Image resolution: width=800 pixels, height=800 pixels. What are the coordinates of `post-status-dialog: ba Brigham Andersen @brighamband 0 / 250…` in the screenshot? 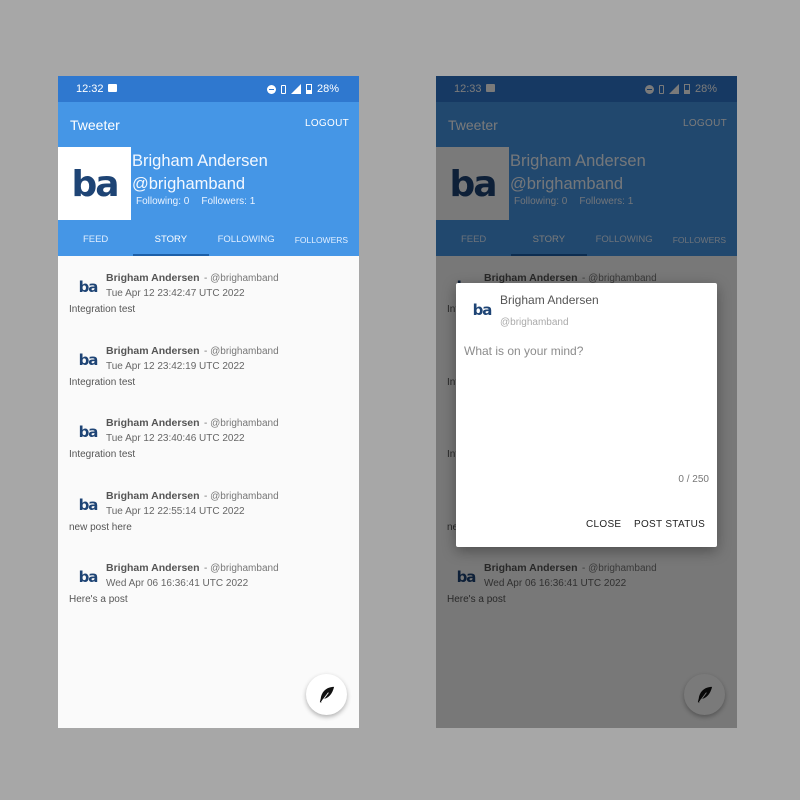 It's located at (586, 415).